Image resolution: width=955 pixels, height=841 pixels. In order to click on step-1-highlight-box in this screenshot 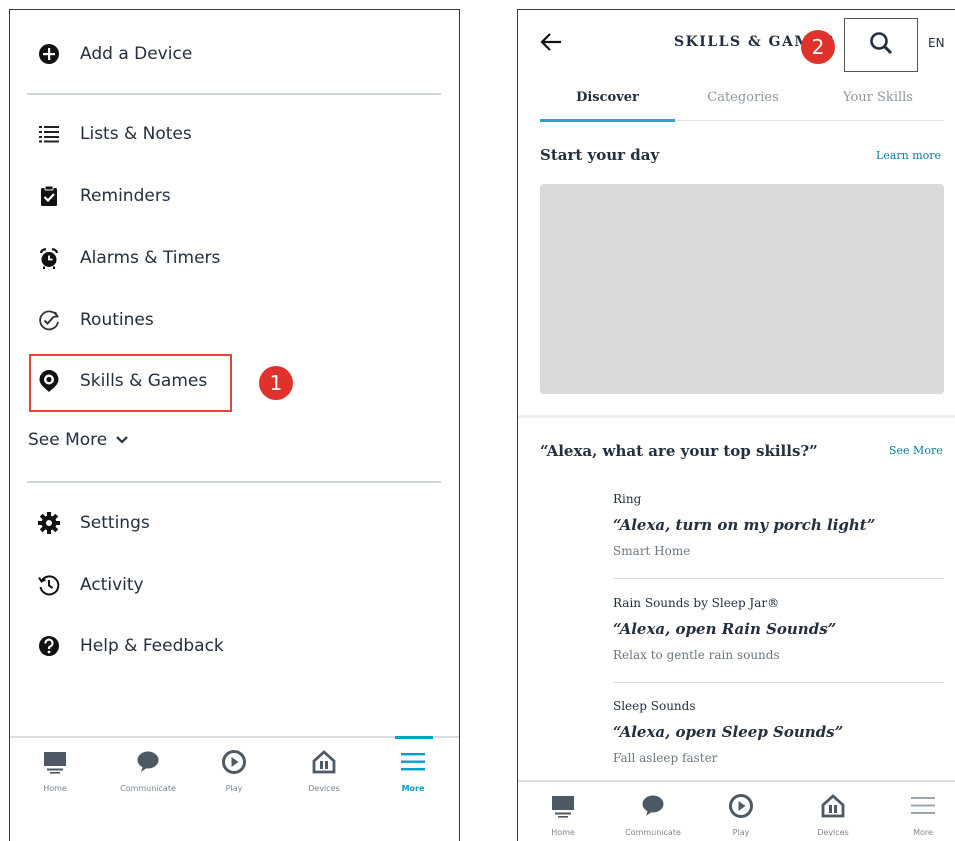, I will do `click(130, 383)`.